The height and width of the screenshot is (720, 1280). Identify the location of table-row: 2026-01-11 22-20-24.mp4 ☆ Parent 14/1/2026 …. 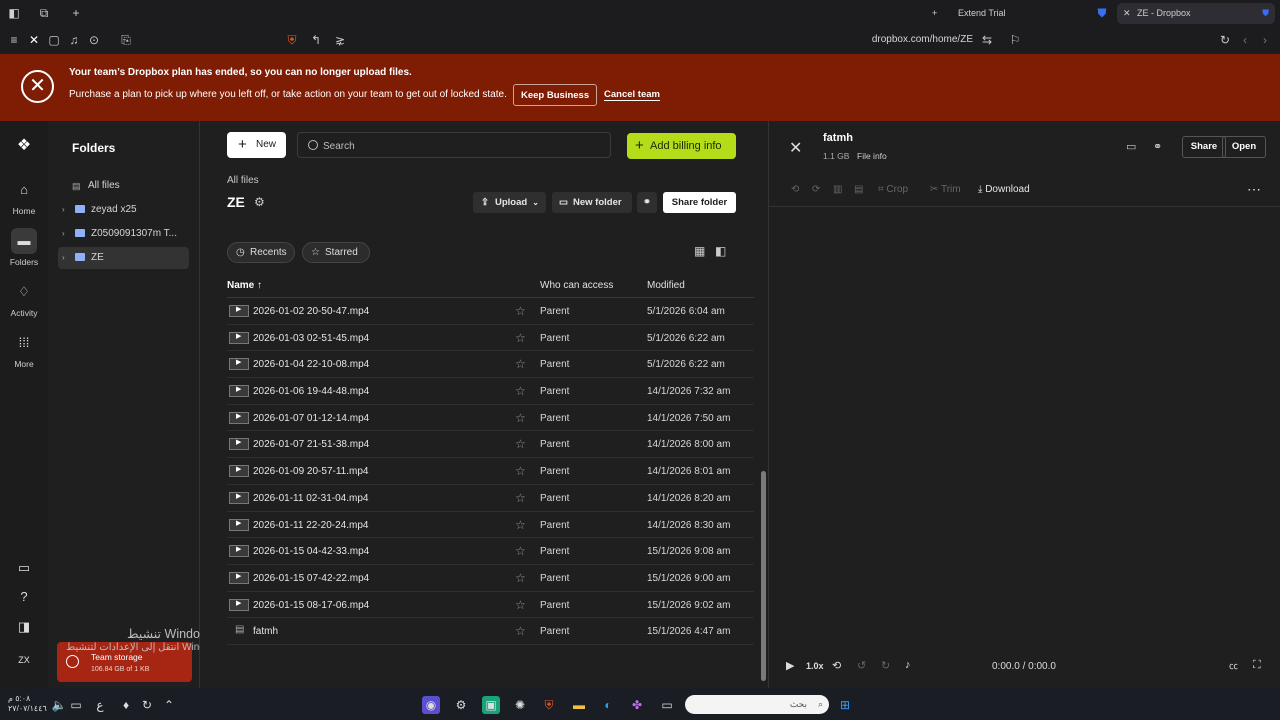
(490, 525).